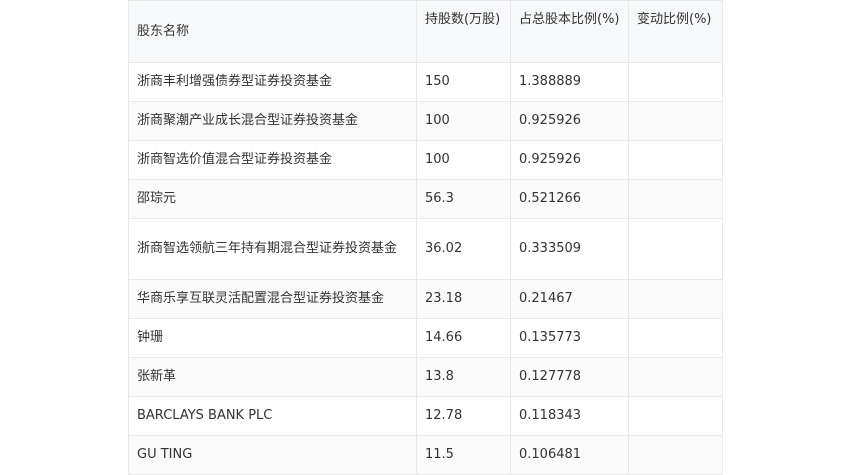 This screenshot has height=475, width=850. I want to click on header-row: 股东名称 持股数(万股) 占总股本比例(%) 变动比例(%), so click(425, 31).